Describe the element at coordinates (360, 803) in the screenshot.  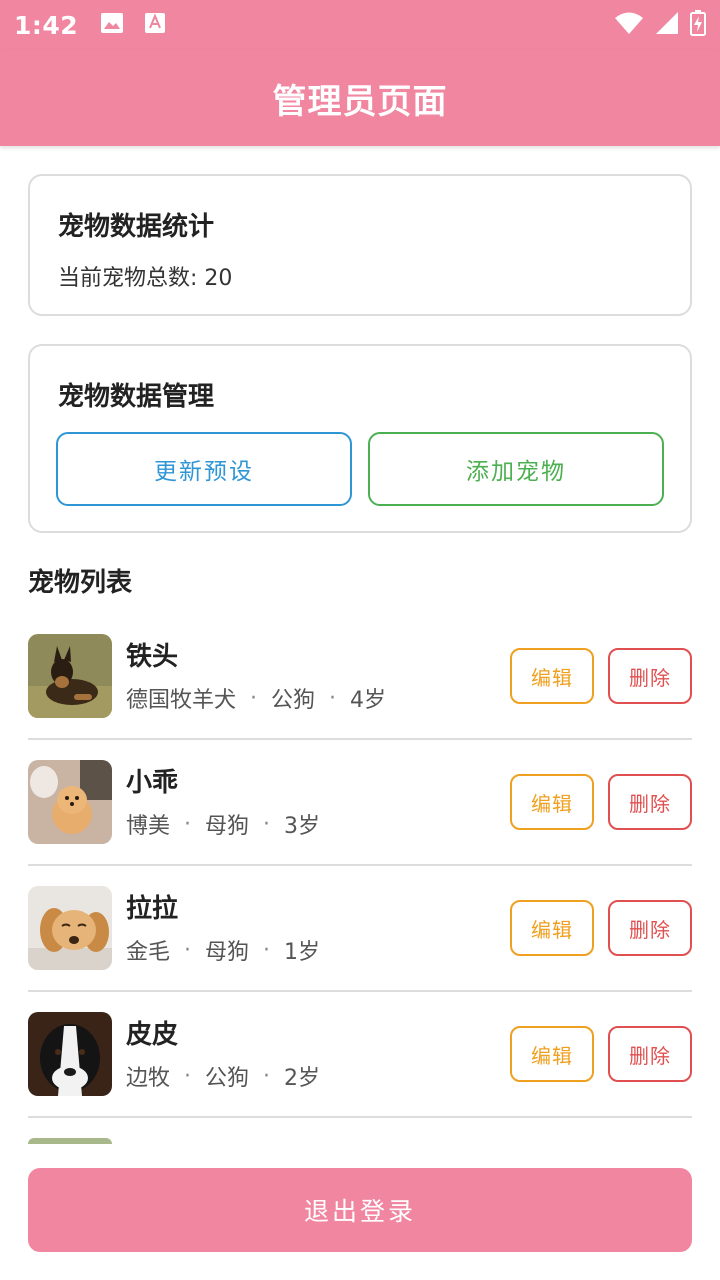
I see `pet-list-item: 小乖 博美 · 母狗 · 3岁 编辑 删除` at that location.